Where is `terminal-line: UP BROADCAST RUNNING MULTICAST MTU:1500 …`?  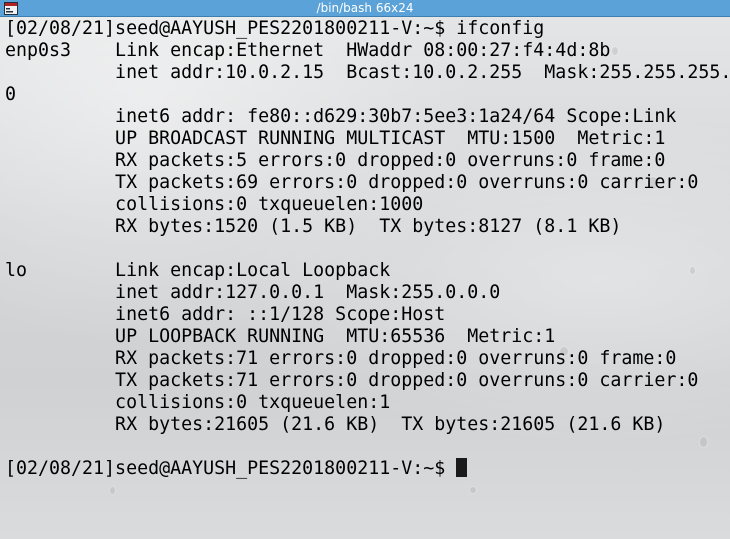
terminal-line: UP BROADCAST RUNNING MULTICAST MTU:1500 … is located at coordinates (335, 138).